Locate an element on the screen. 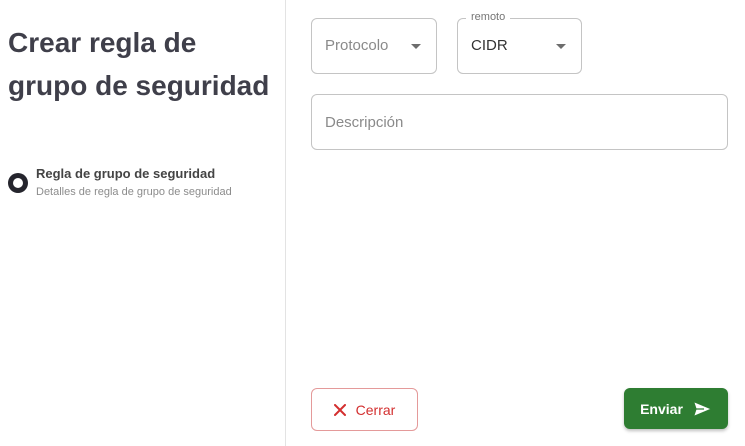 This screenshot has height=446, width=745. remote-select: remoto CIDR is located at coordinates (519, 42).